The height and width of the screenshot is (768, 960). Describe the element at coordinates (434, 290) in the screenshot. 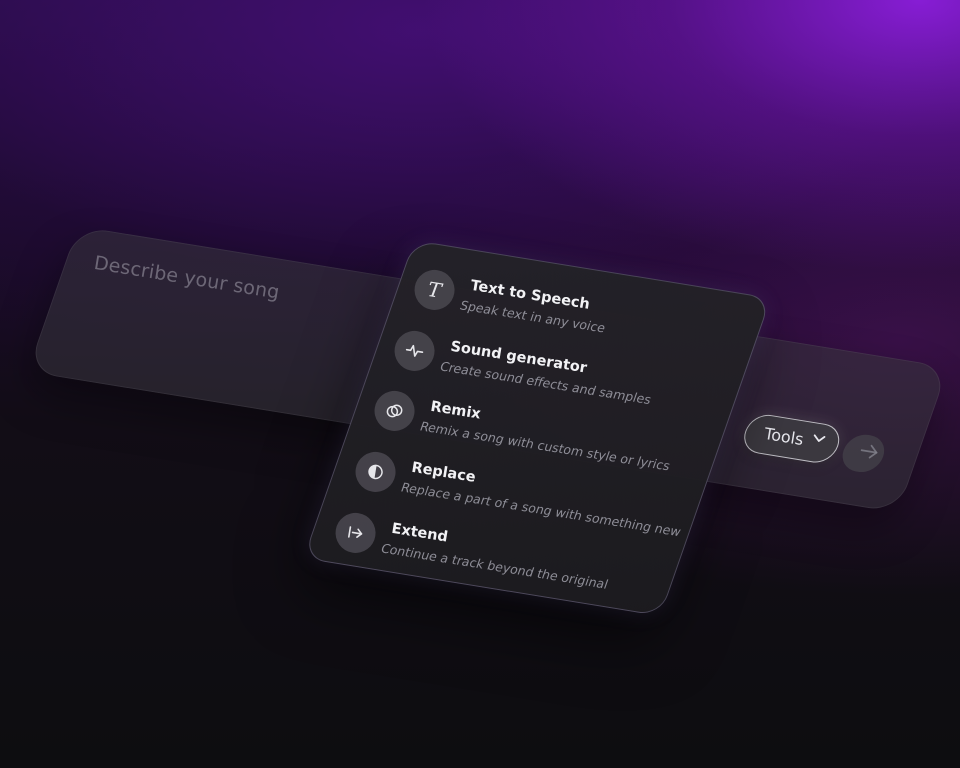

I see `text-t-icon: T` at that location.